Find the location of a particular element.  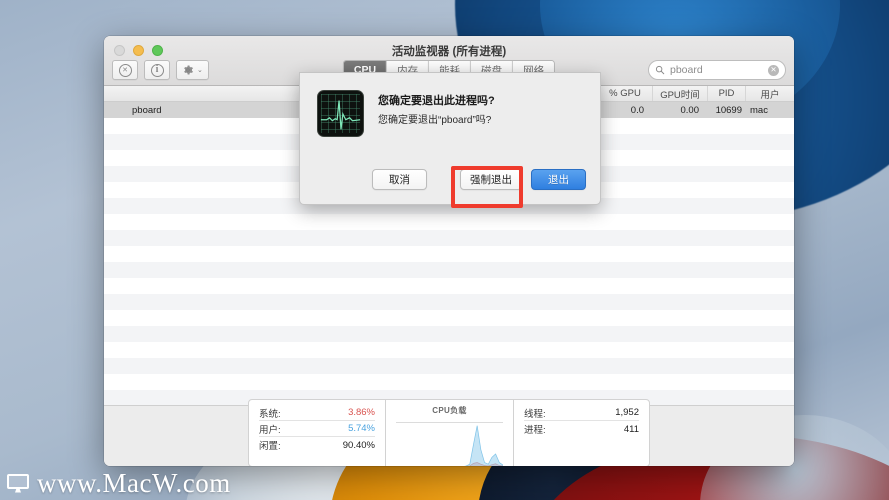

counts-column: 线程: 1,952 进程: 411 is located at coordinates (581, 433).